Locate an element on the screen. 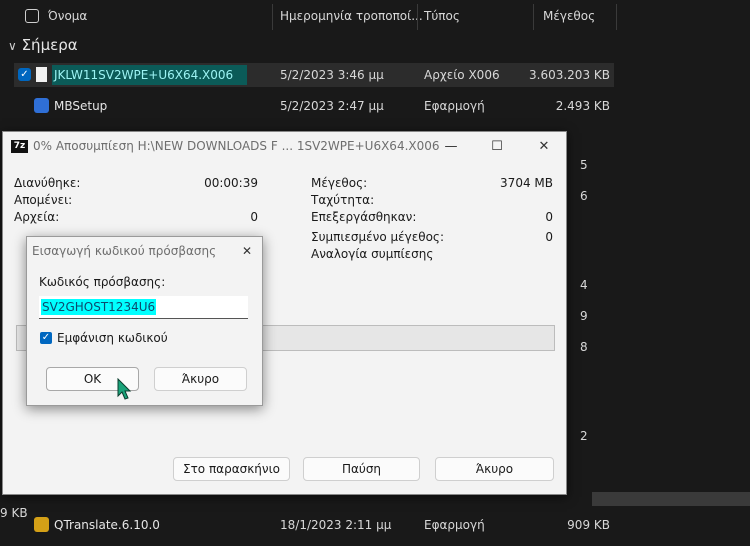  partial-value: 2 is located at coordinates (584, 436).